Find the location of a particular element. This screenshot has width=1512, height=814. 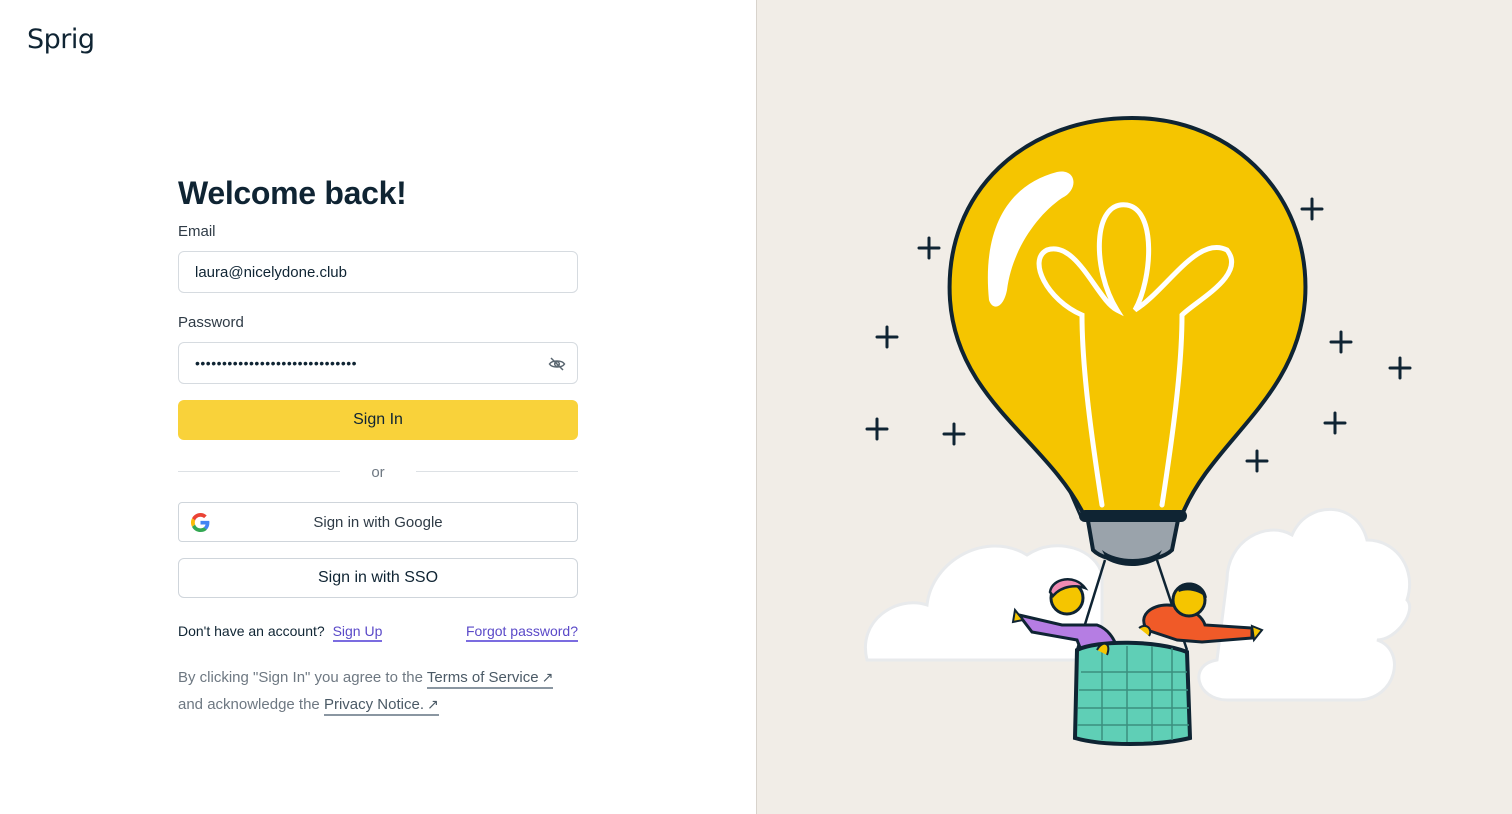

balloon-bulb is located at coordinates (1127, 316).